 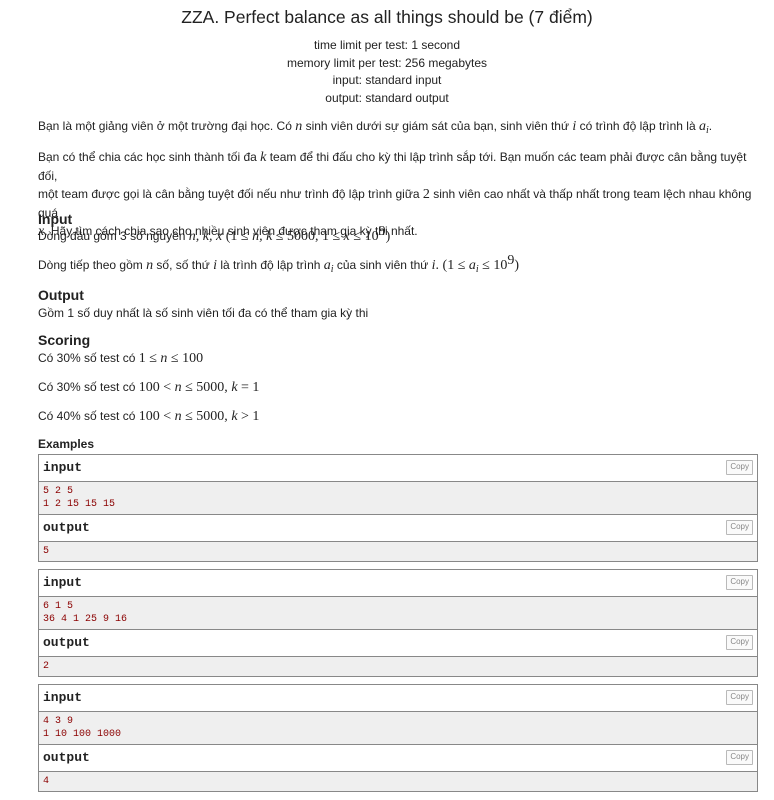 What do you see at coordinates (66, 444) in the screenshot?
I see `examples-heading: Examples` at bounding box center [66, 444].